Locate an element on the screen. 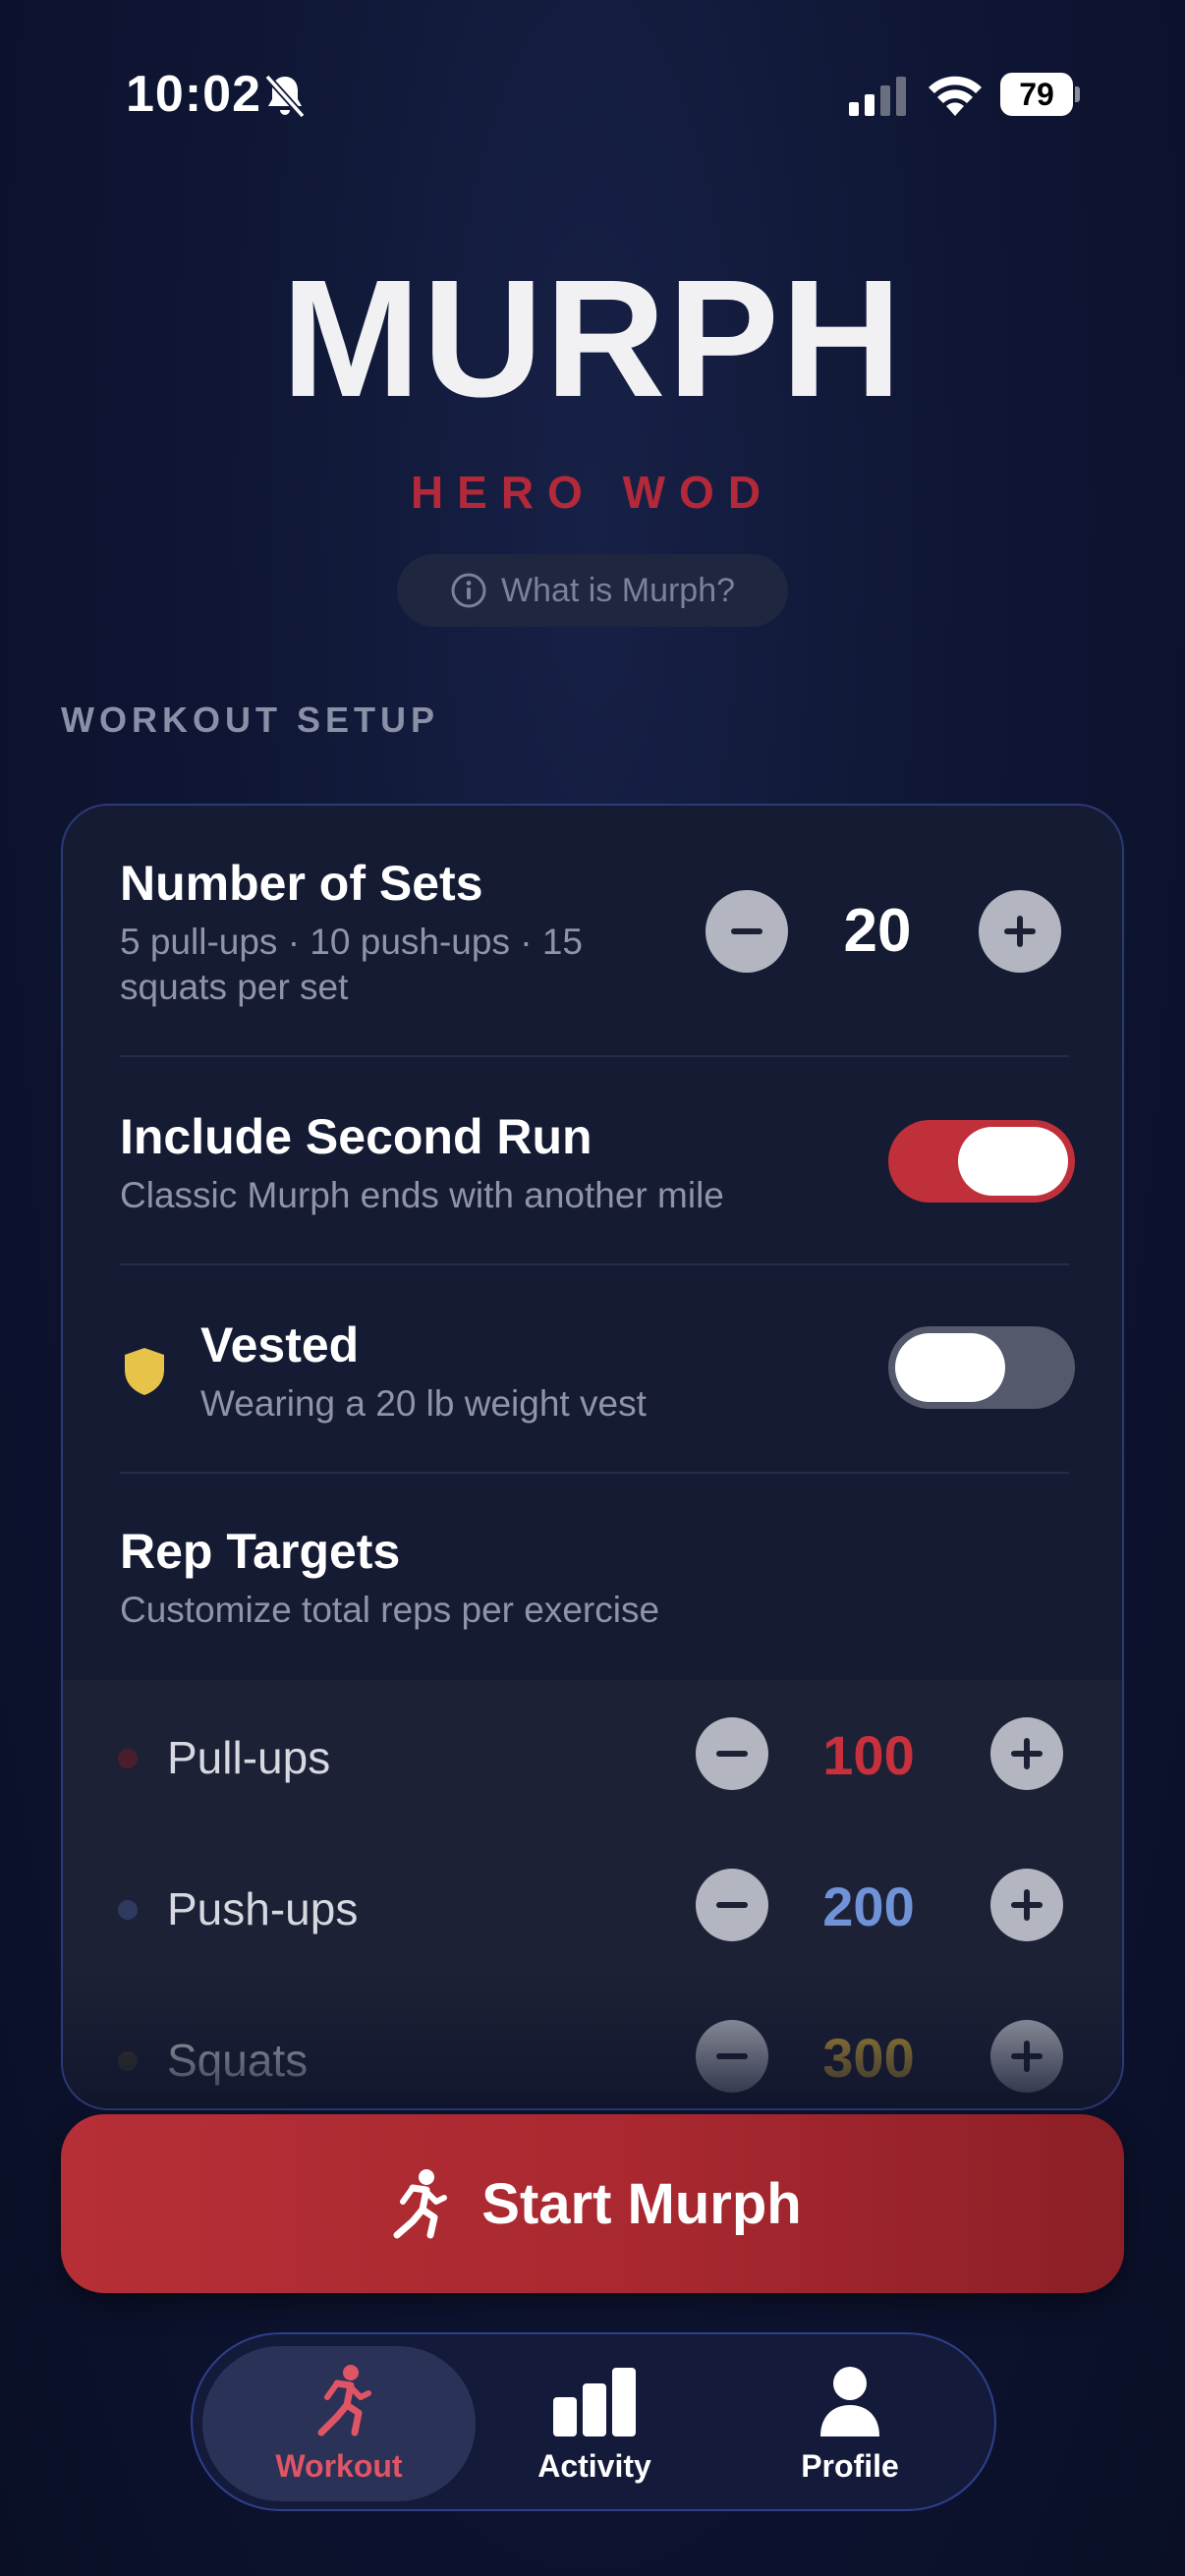 This screenshot has height=2576, width=1185. tab-workout: Workout is located at coordinates (339, 2423).